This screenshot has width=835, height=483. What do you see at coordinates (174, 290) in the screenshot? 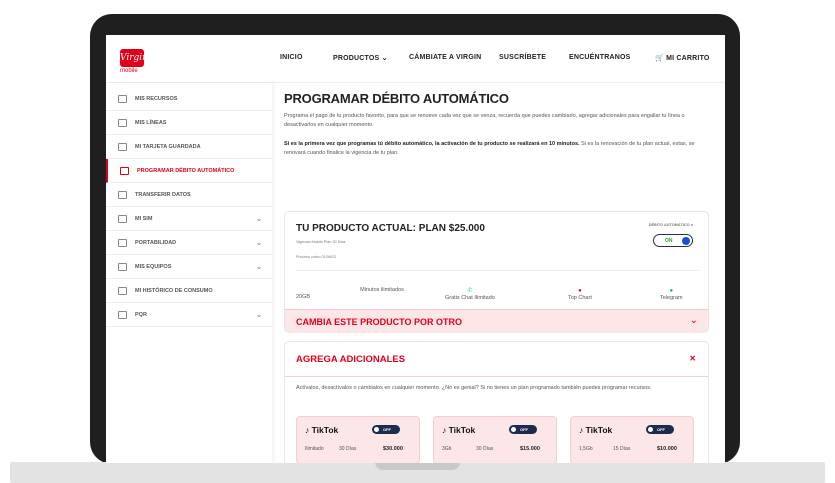
I see `sidebar-item-label: MI HISTÓRICO DE CONSUMO` at bounding box center [174, 290].